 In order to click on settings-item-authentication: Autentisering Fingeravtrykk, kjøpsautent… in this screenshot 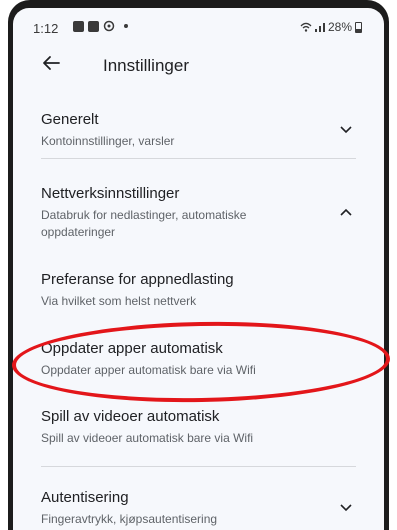, I will do `click(198, 508)`.